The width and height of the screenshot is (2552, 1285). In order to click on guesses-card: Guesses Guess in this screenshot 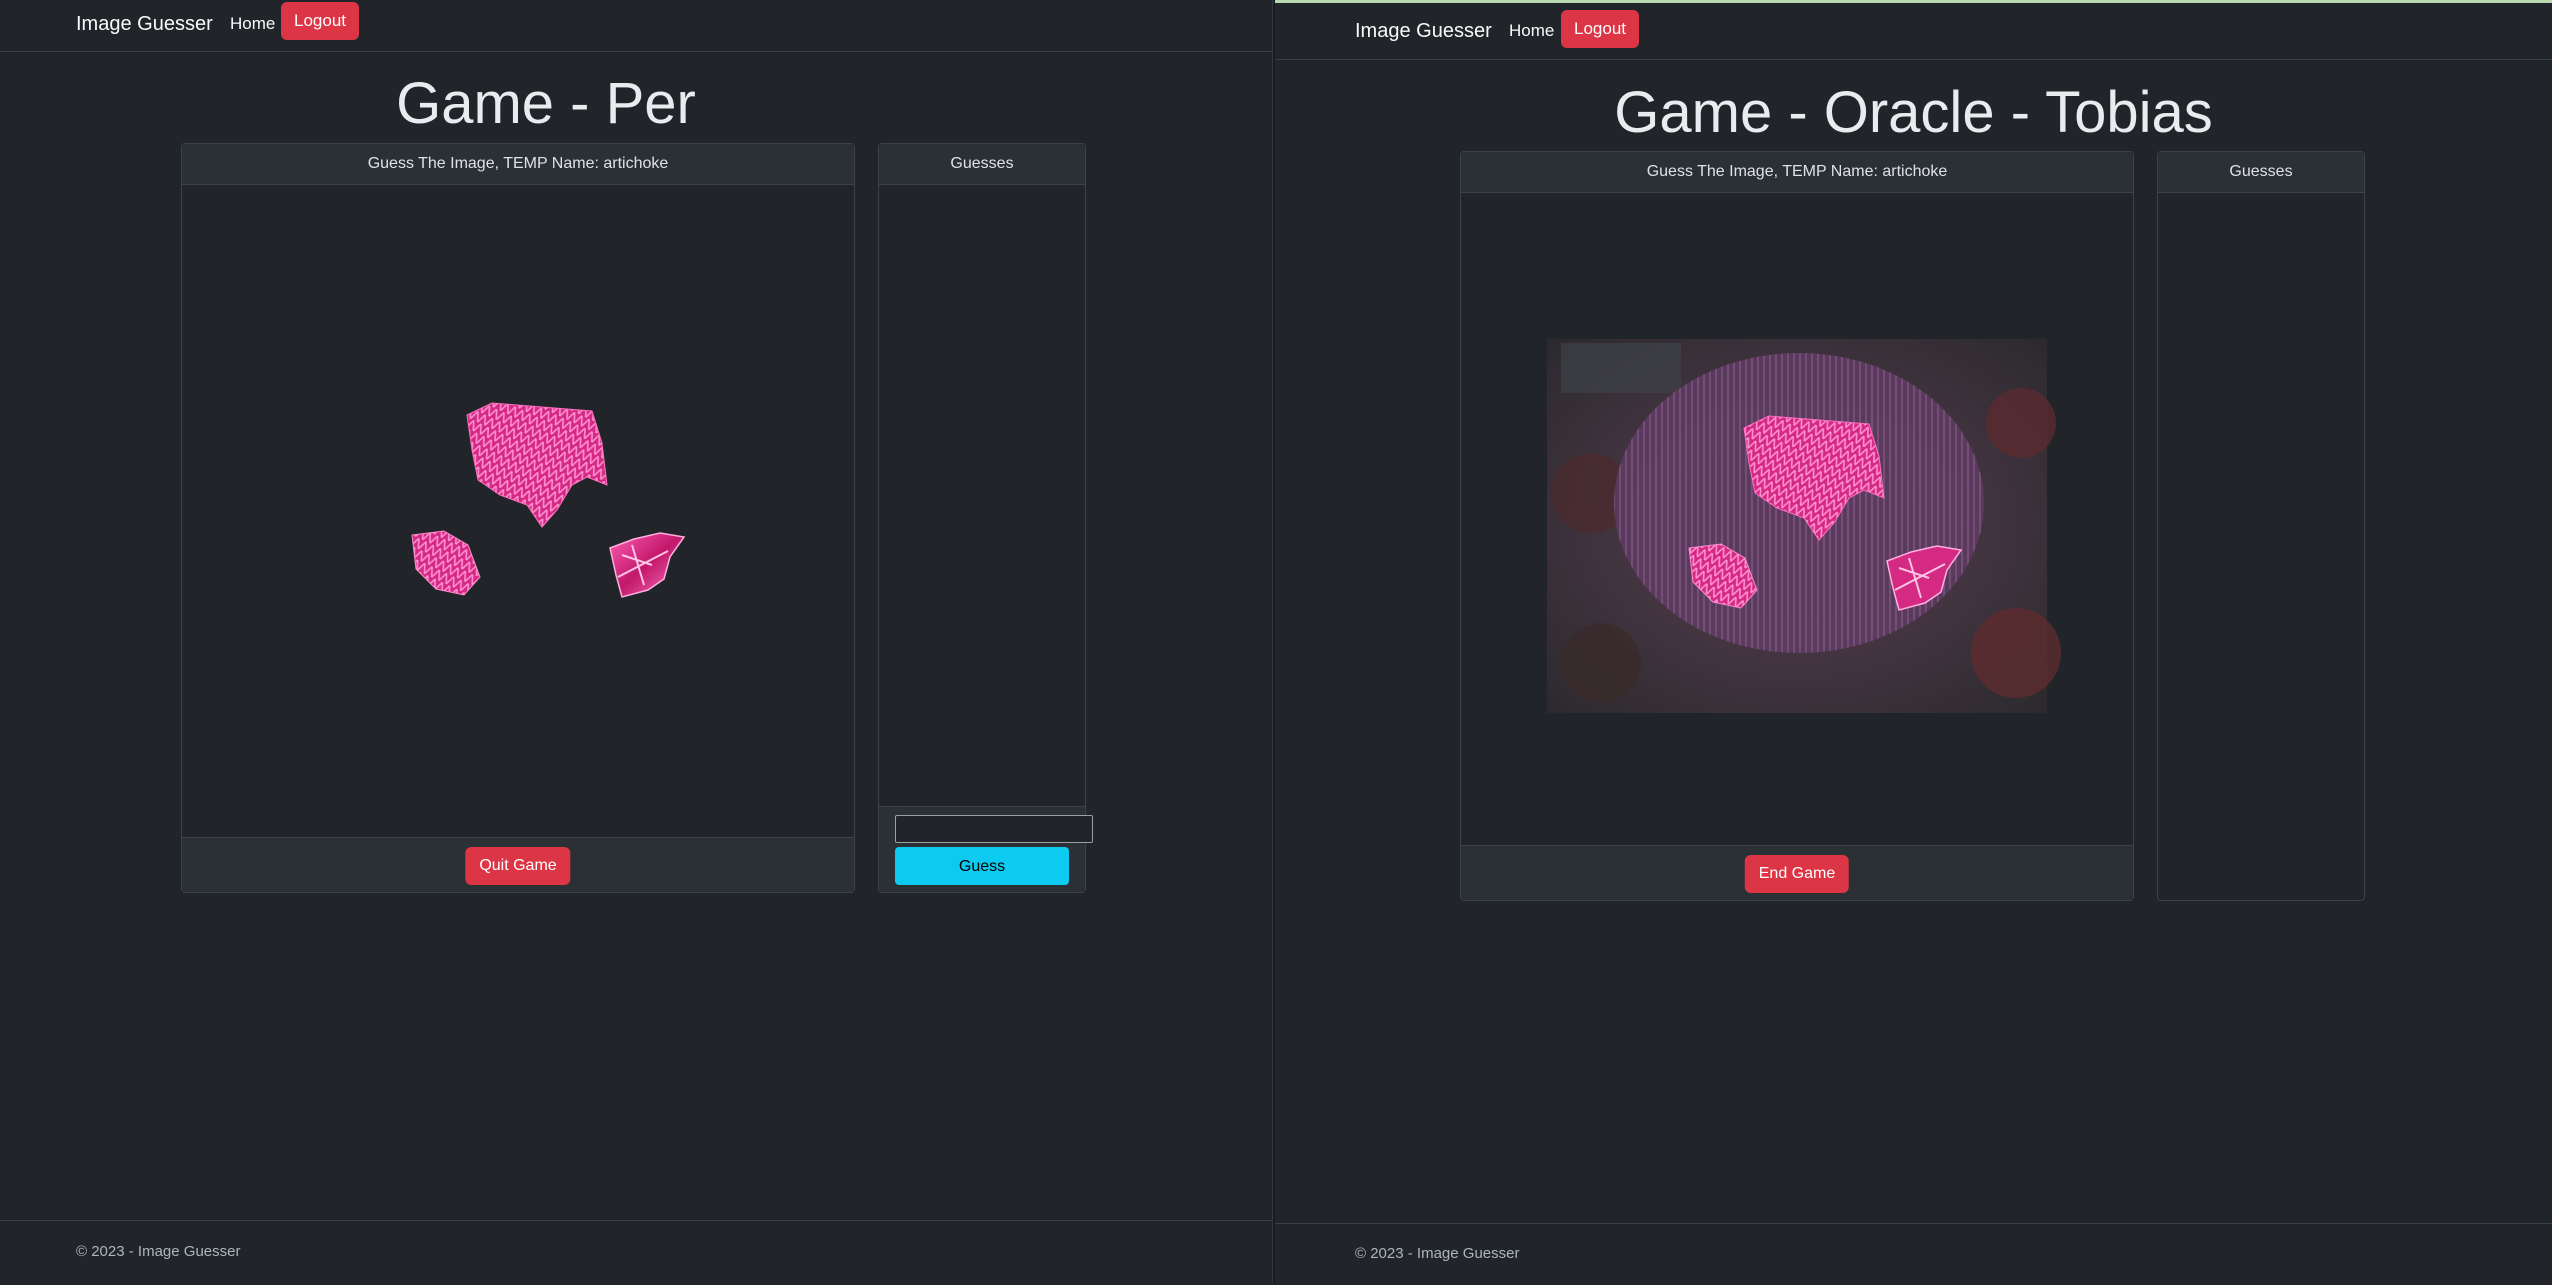, I will do `click(985, 518)`.